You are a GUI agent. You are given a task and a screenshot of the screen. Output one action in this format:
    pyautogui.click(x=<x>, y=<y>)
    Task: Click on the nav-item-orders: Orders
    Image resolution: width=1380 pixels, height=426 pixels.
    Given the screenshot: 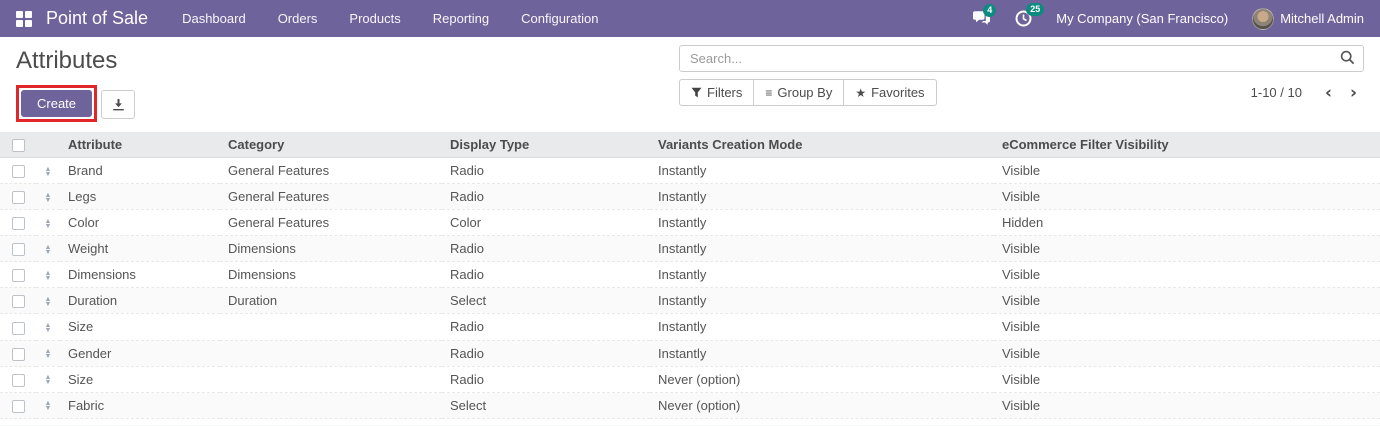 What is the action you would take?
    pyautogui.click(x=298, y=18)
    